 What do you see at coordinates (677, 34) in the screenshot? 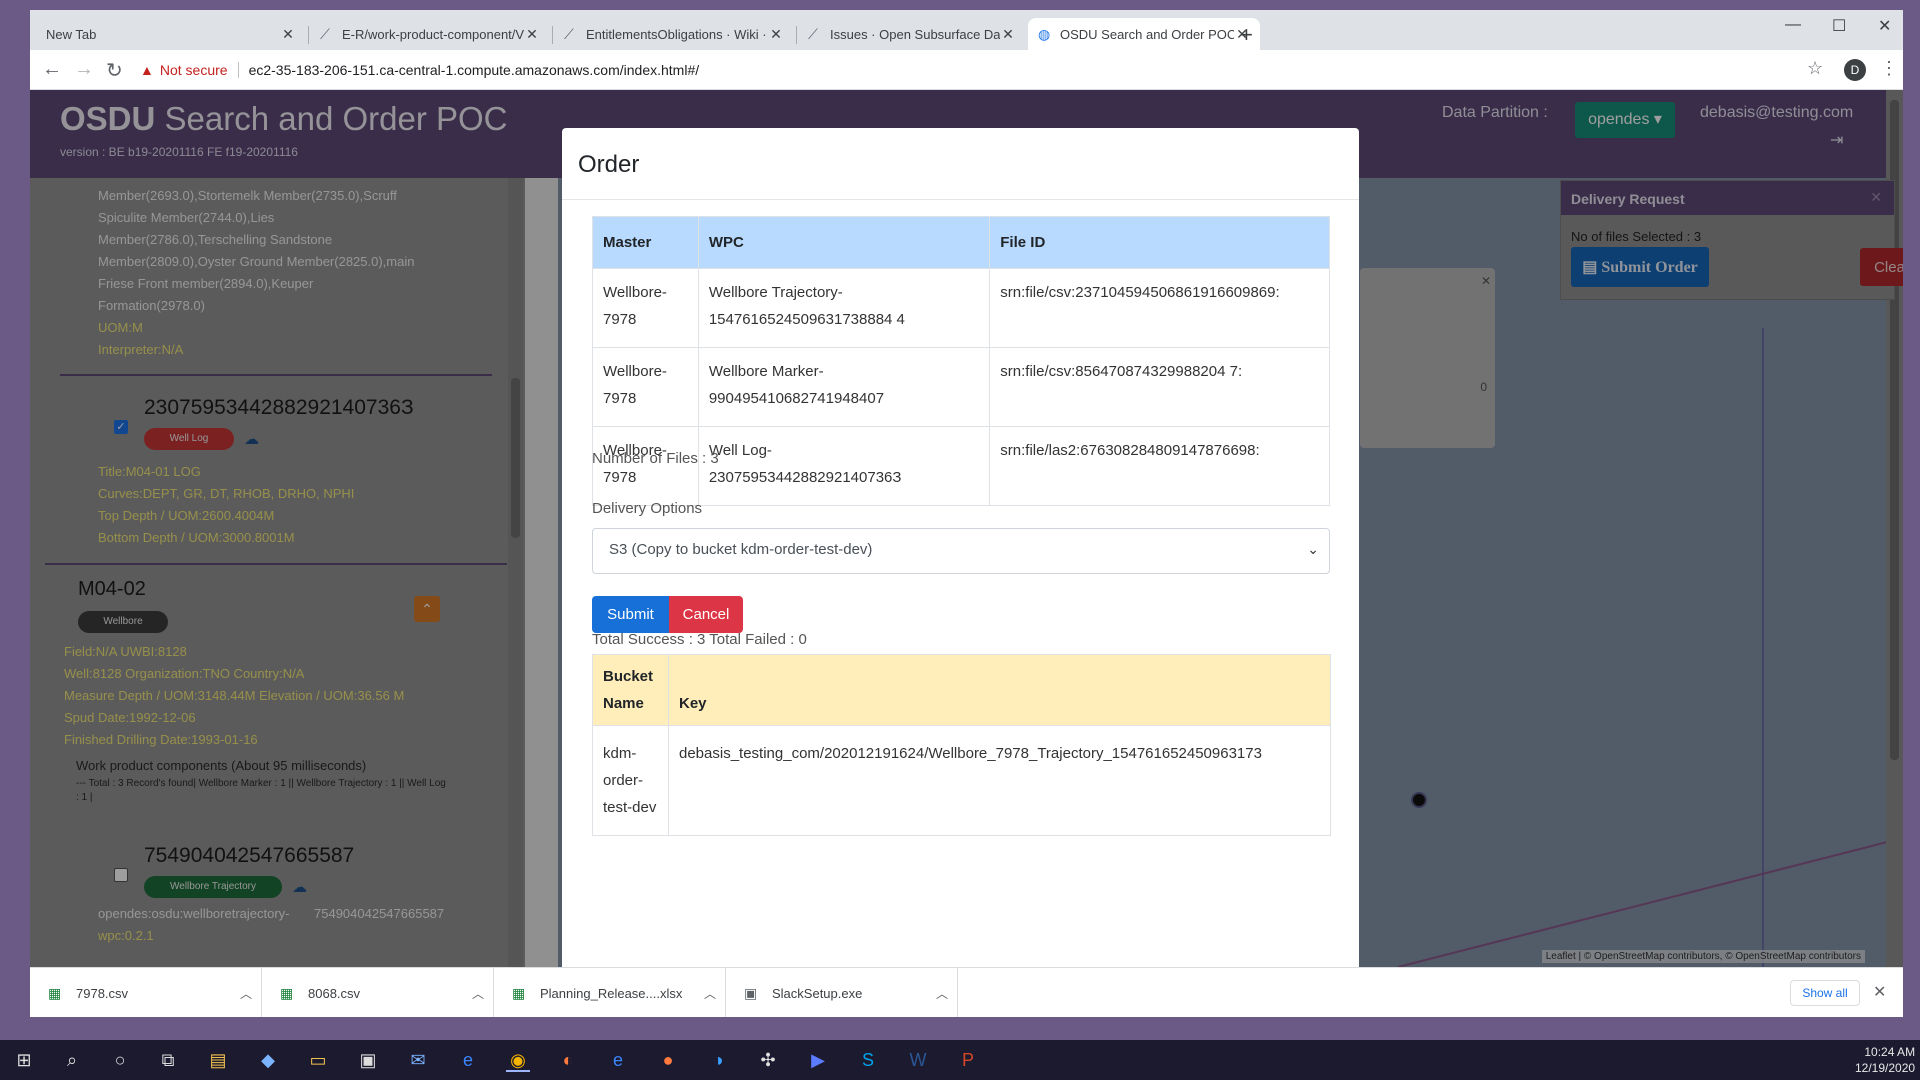
I see `tab-title: EntitlementsObligations · Wiki · C` at bounding box center [677, 34].